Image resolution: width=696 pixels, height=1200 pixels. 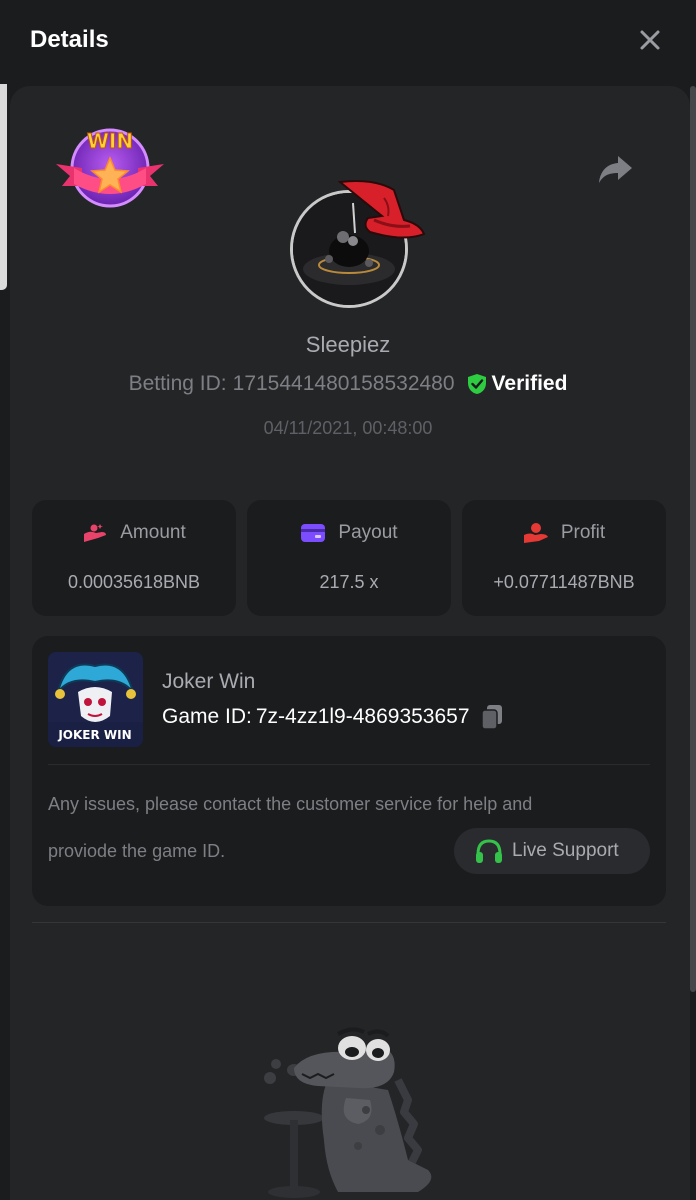 I want to click on profit-card: Profit +0.07711487BNB, so click(x=564, y=558).